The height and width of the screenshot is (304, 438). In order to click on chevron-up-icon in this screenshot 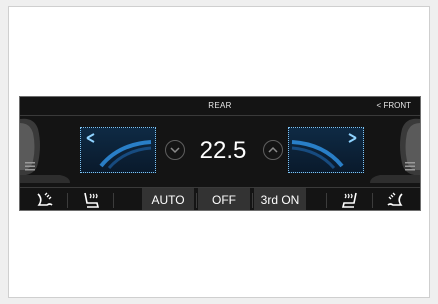, I will do `click(273, 149)`.